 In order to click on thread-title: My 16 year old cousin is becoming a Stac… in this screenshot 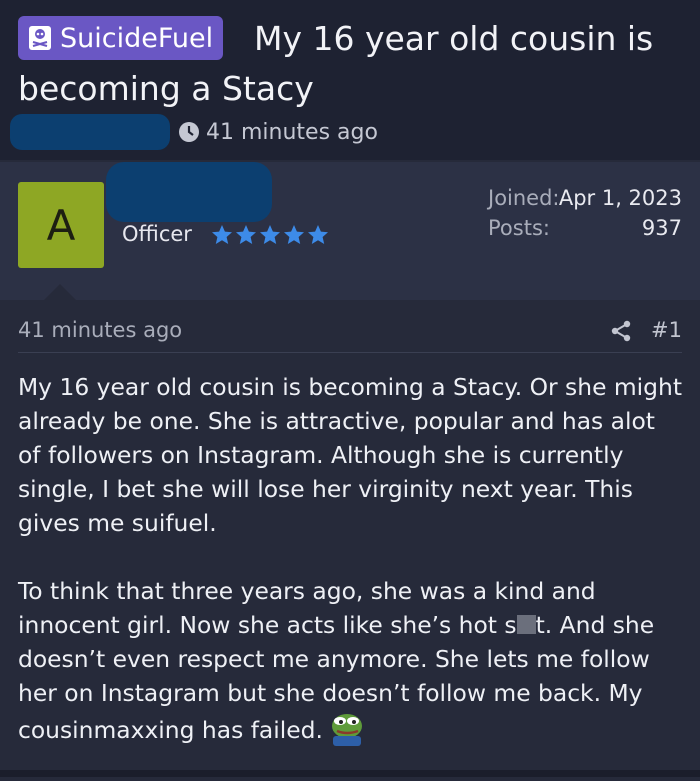, I will do `click(336, 63)`.